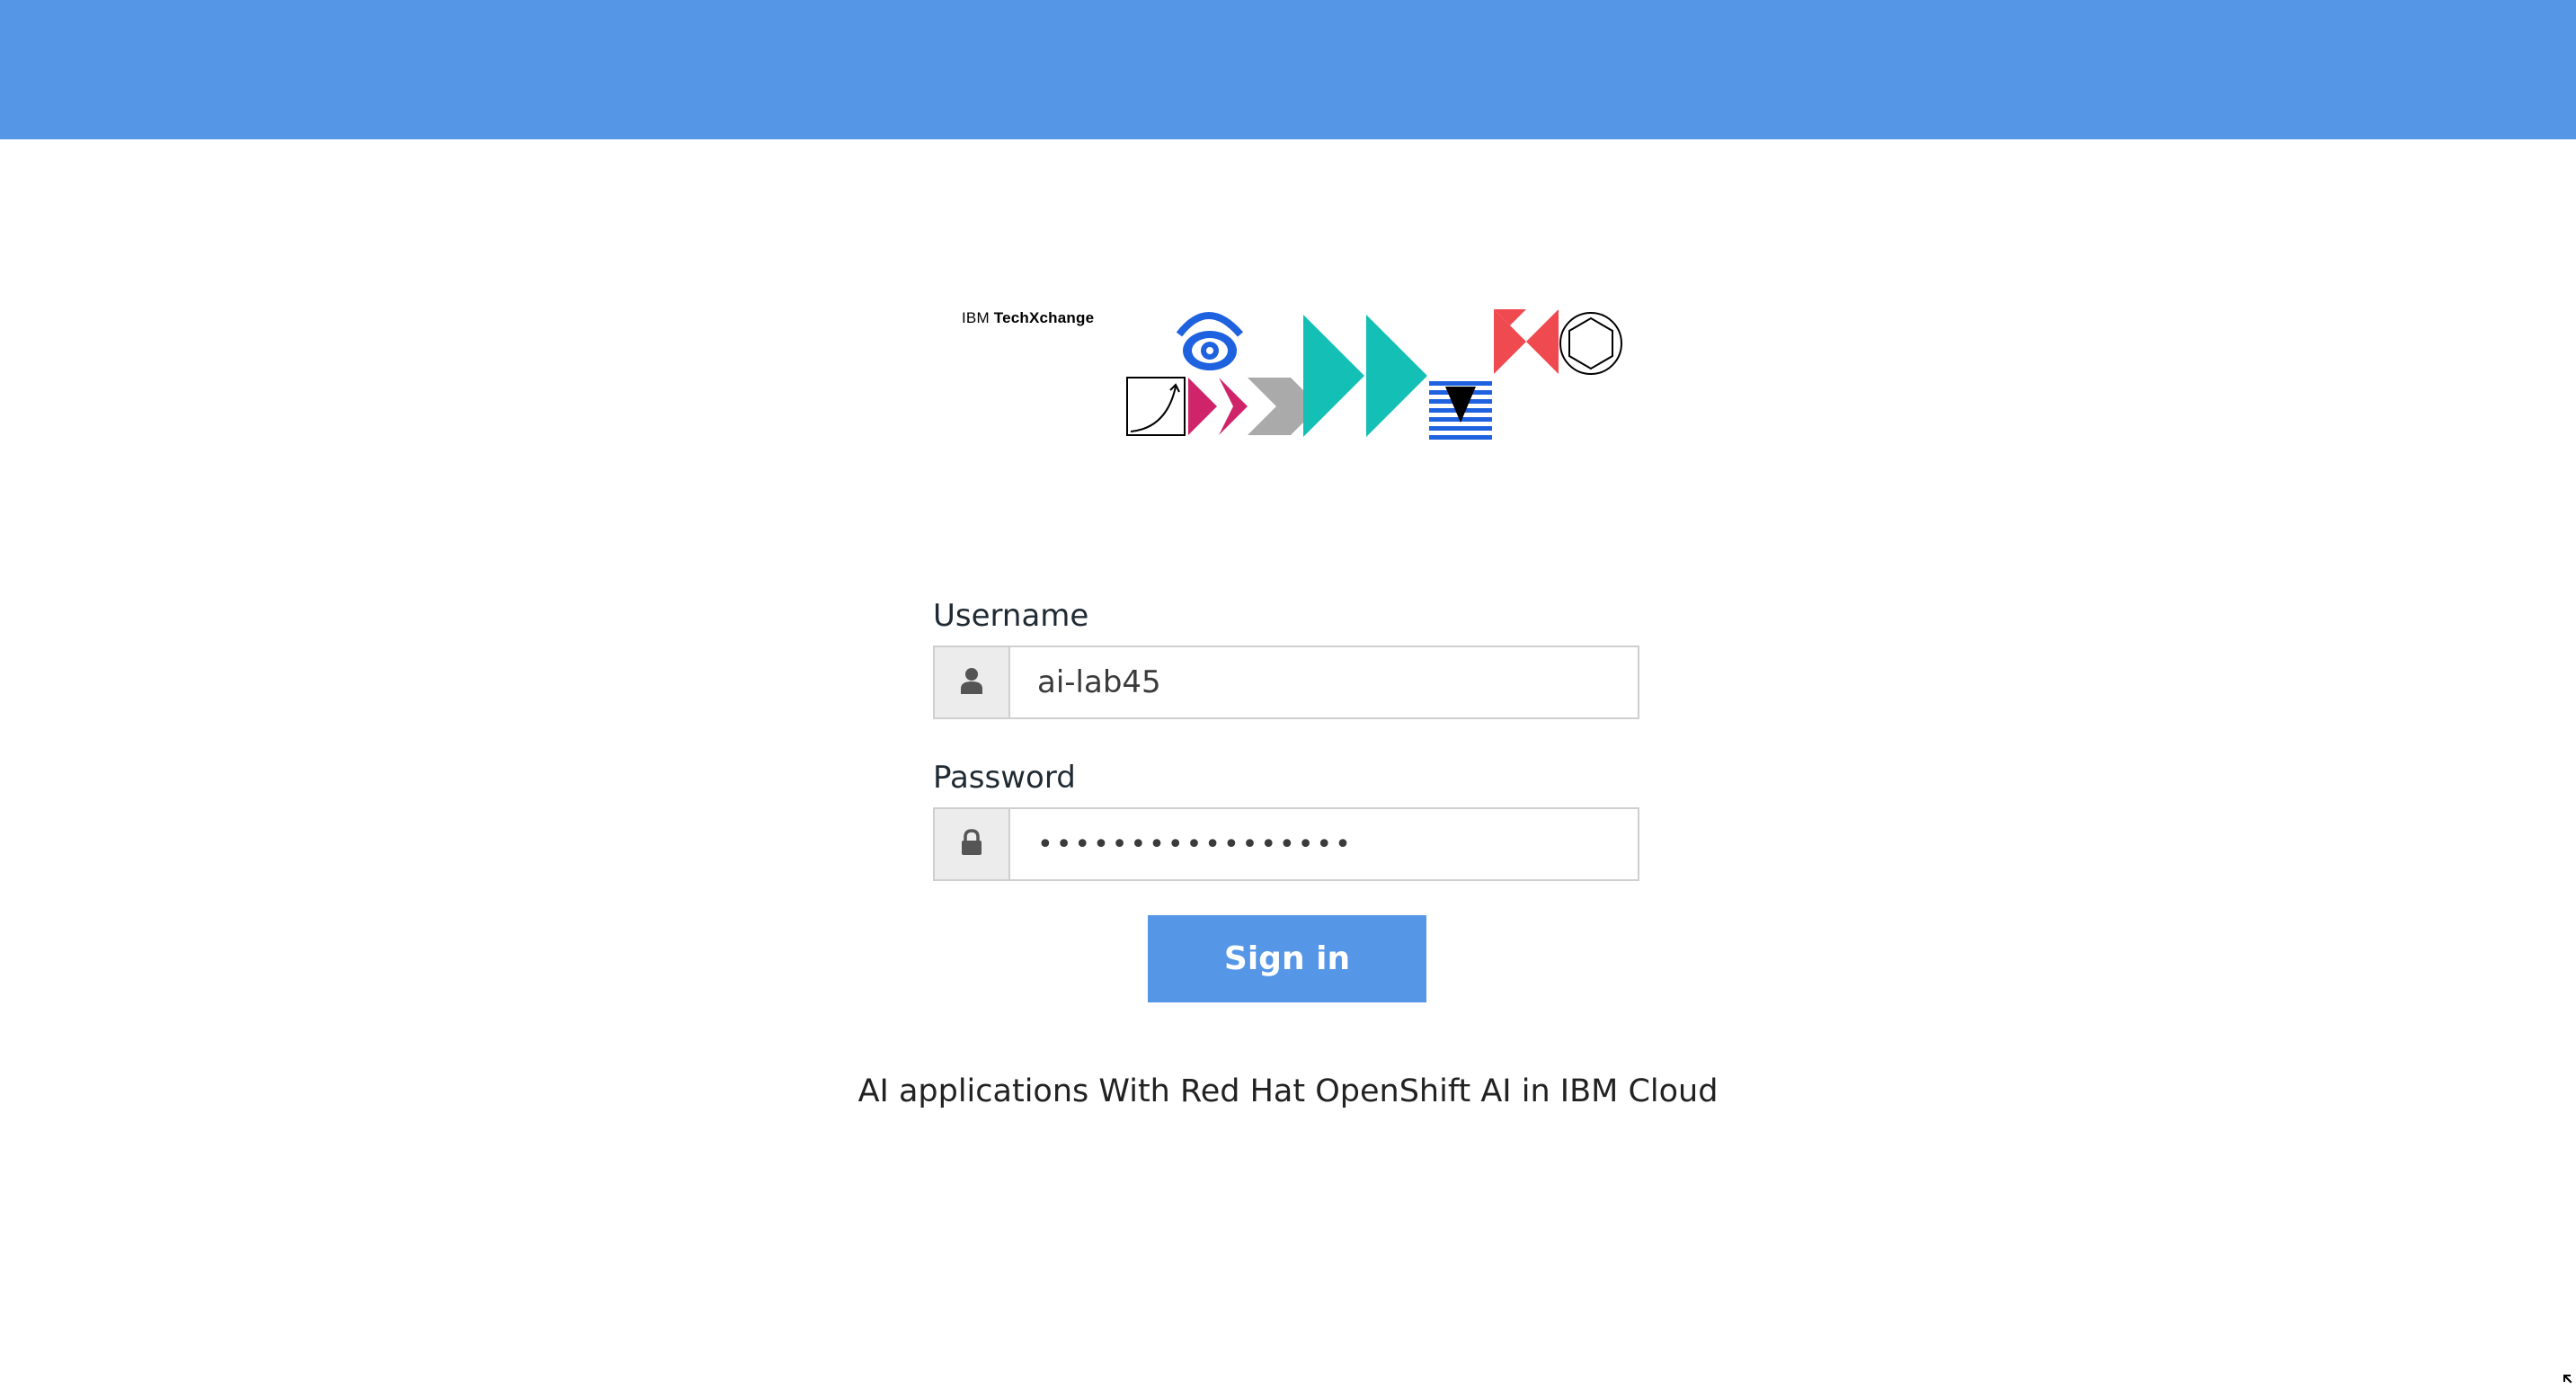 This screenshot has height=1389, width=2576. I want to click on password-addon, so click(973, 844).